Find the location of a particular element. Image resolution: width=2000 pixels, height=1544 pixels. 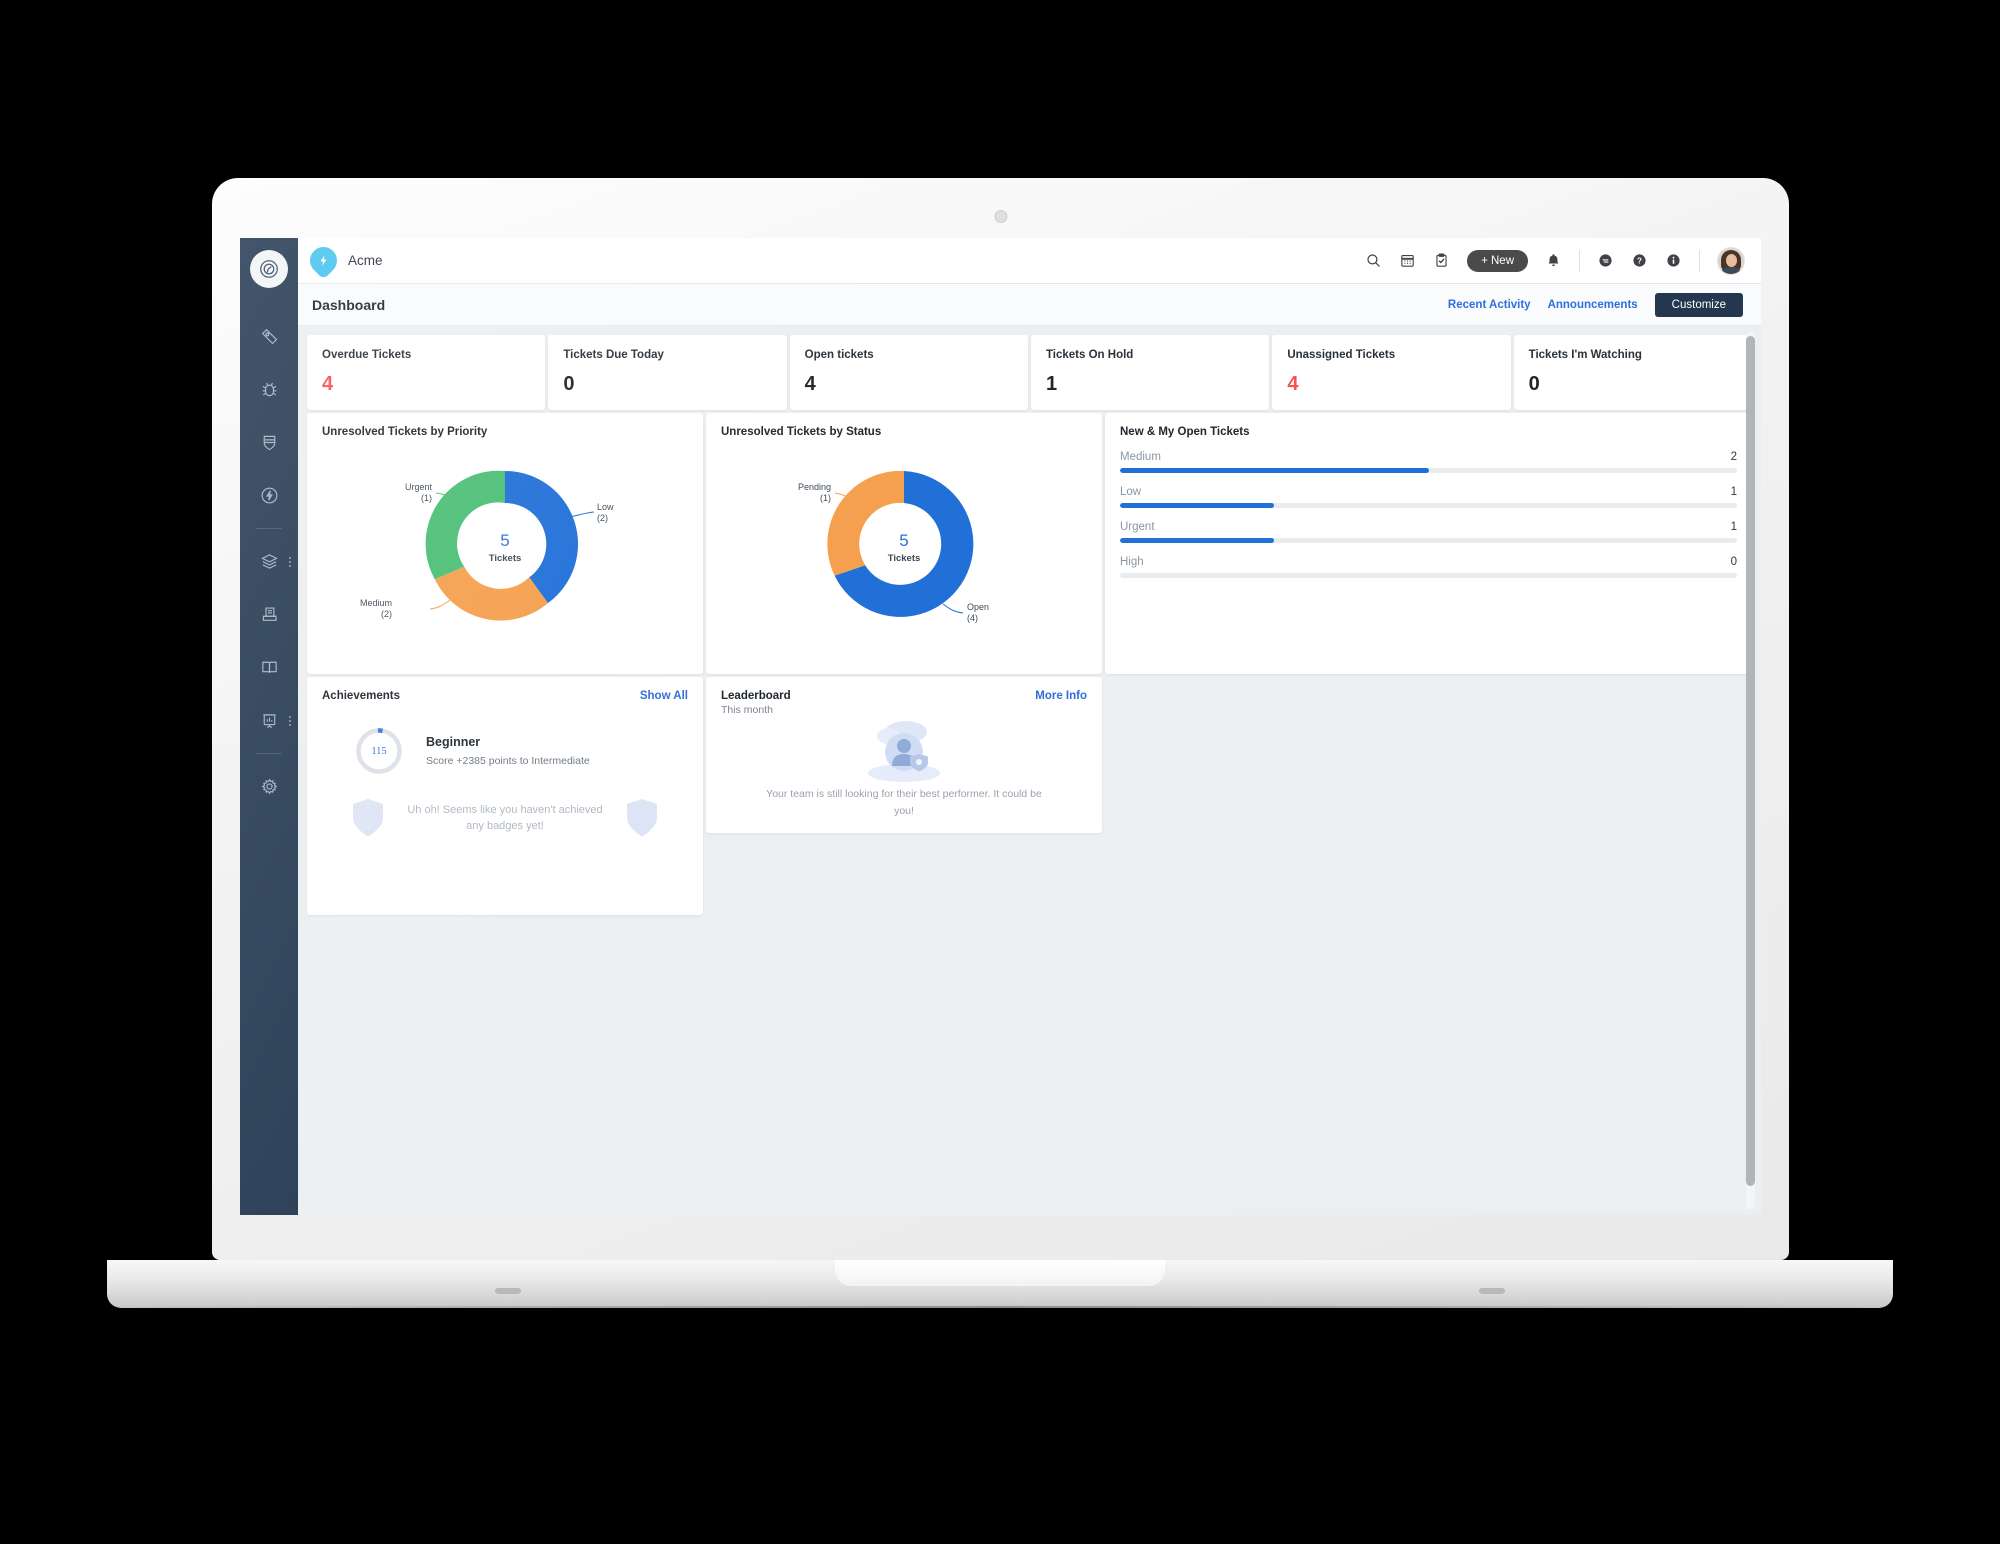

page-header-actions: Recent Activity Announcements Customize is located at coordinates (1595, 304).